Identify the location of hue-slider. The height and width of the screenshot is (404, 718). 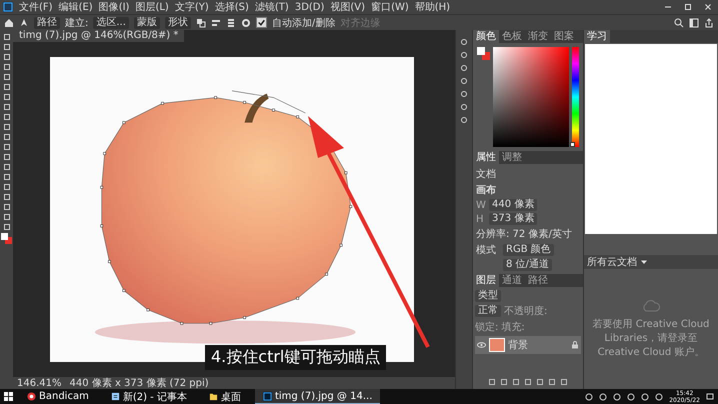
(575, 97).